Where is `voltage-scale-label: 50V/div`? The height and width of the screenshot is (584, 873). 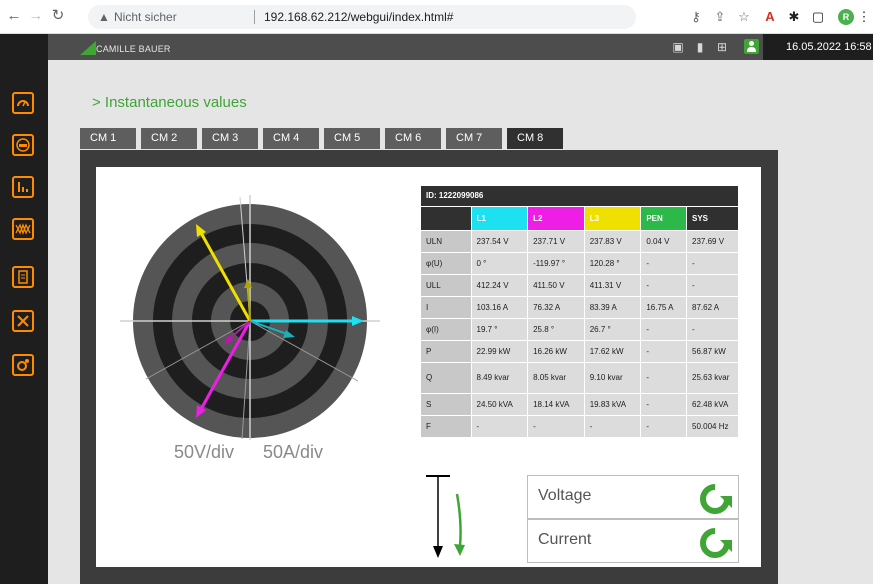
voltage-scale-label: 50V/div is located at coordinates (204, 452).